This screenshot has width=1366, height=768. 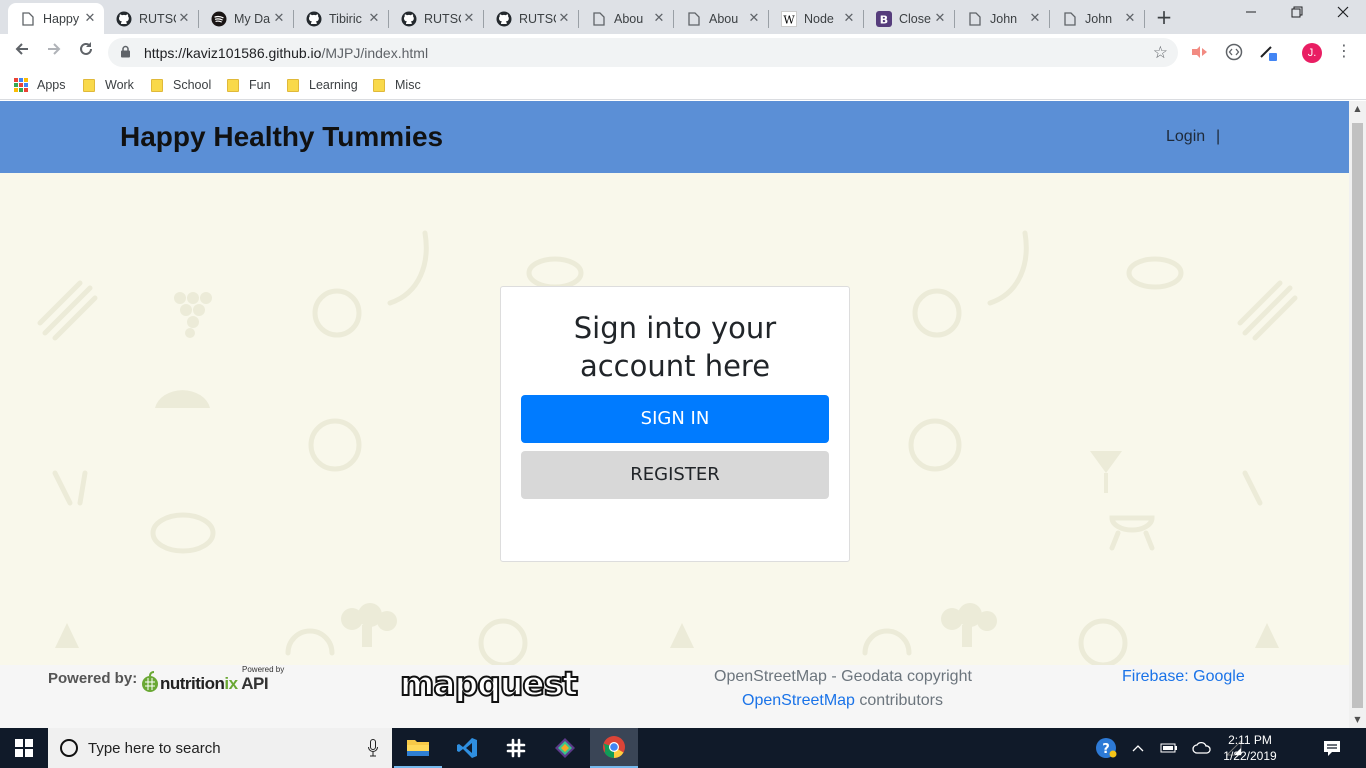 What do you see at coordinates (181, 85) in the screenshot?
I see `bookmark-school: School` at bounding box center [181, 85].